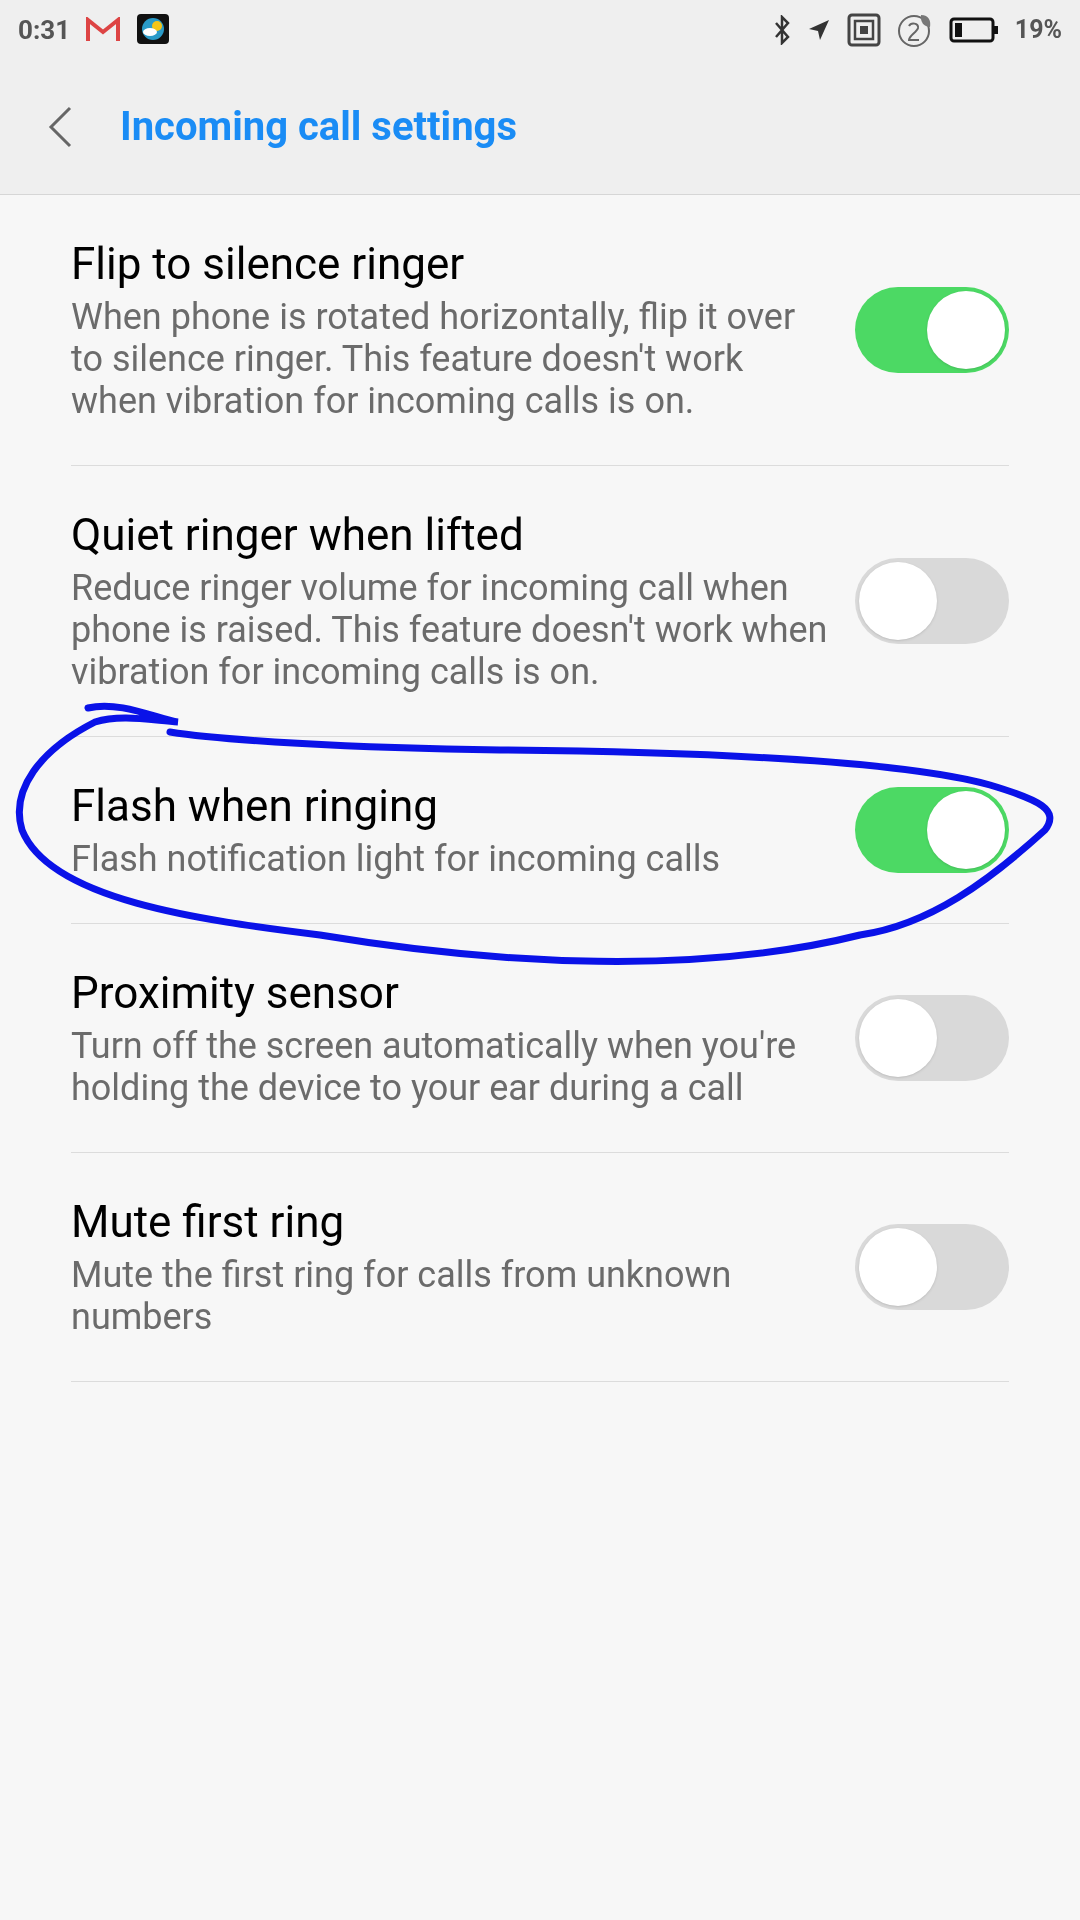 The width and height of the screenshot is (1080, 1920). What do you see at coordinates (396, 859) in the screenshot?
I see `setting-description: Flash notification light for incoming calls` at bounding box center [396, 859].